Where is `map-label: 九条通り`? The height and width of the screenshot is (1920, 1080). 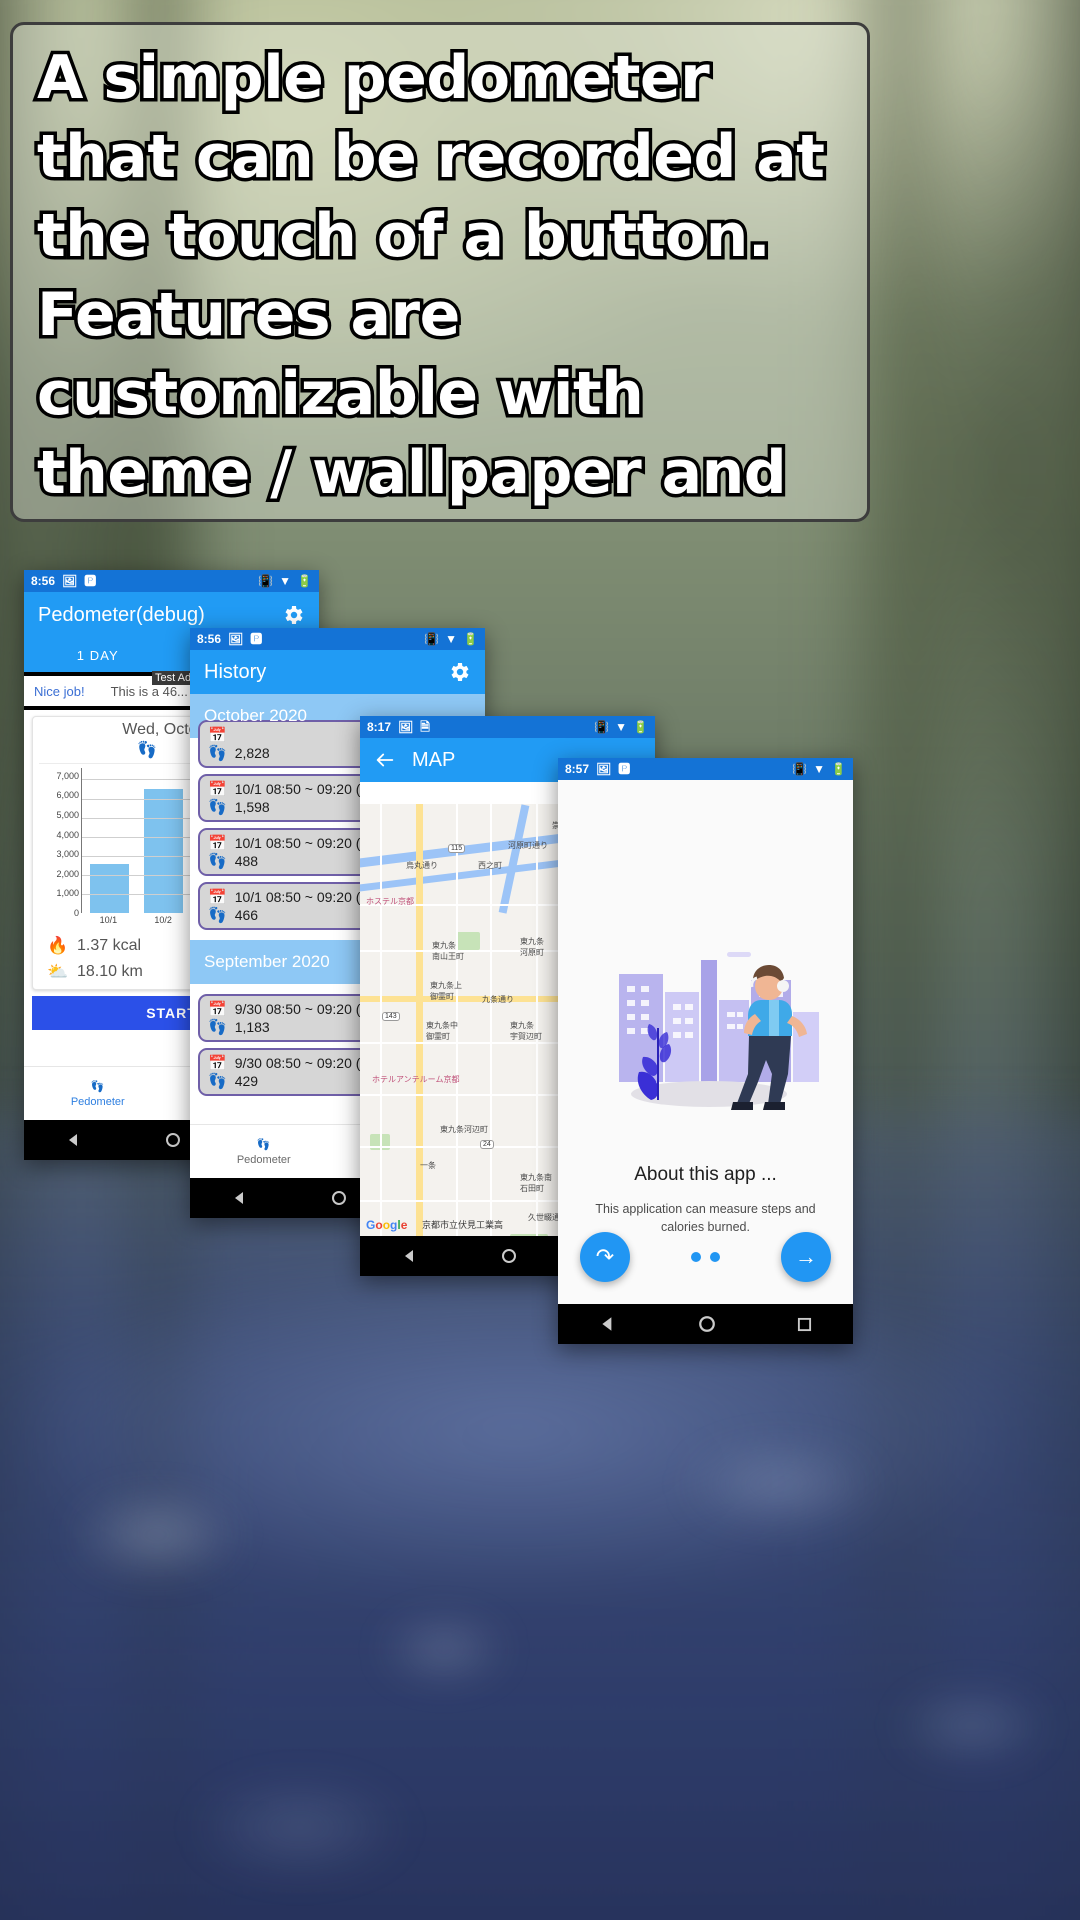
map-label: 九条通り is located at coordinates (498, 999).